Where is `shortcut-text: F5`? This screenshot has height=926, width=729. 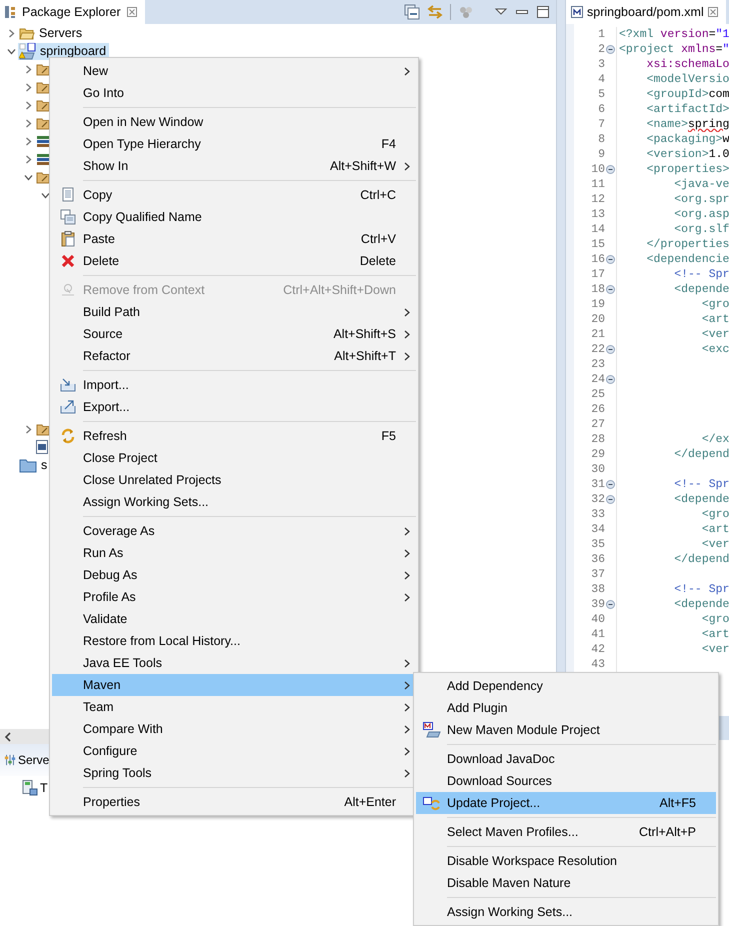 shortcut-text: F5 is located at coordinates (389, 436).